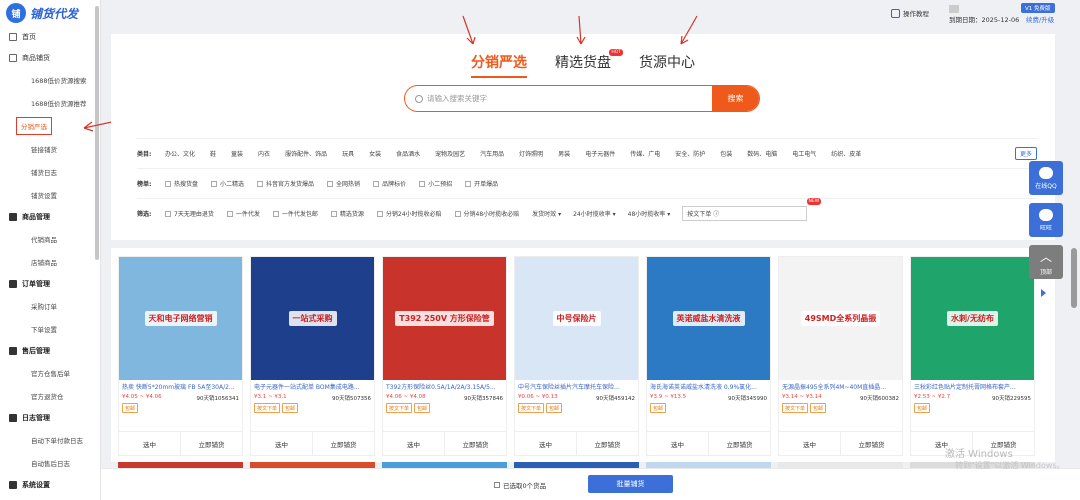 This screenshot has height=500, width=1080. Describe the element at coordinates (576, 318) in the screenshot. I see `product-image: 中号保险片` at that location.